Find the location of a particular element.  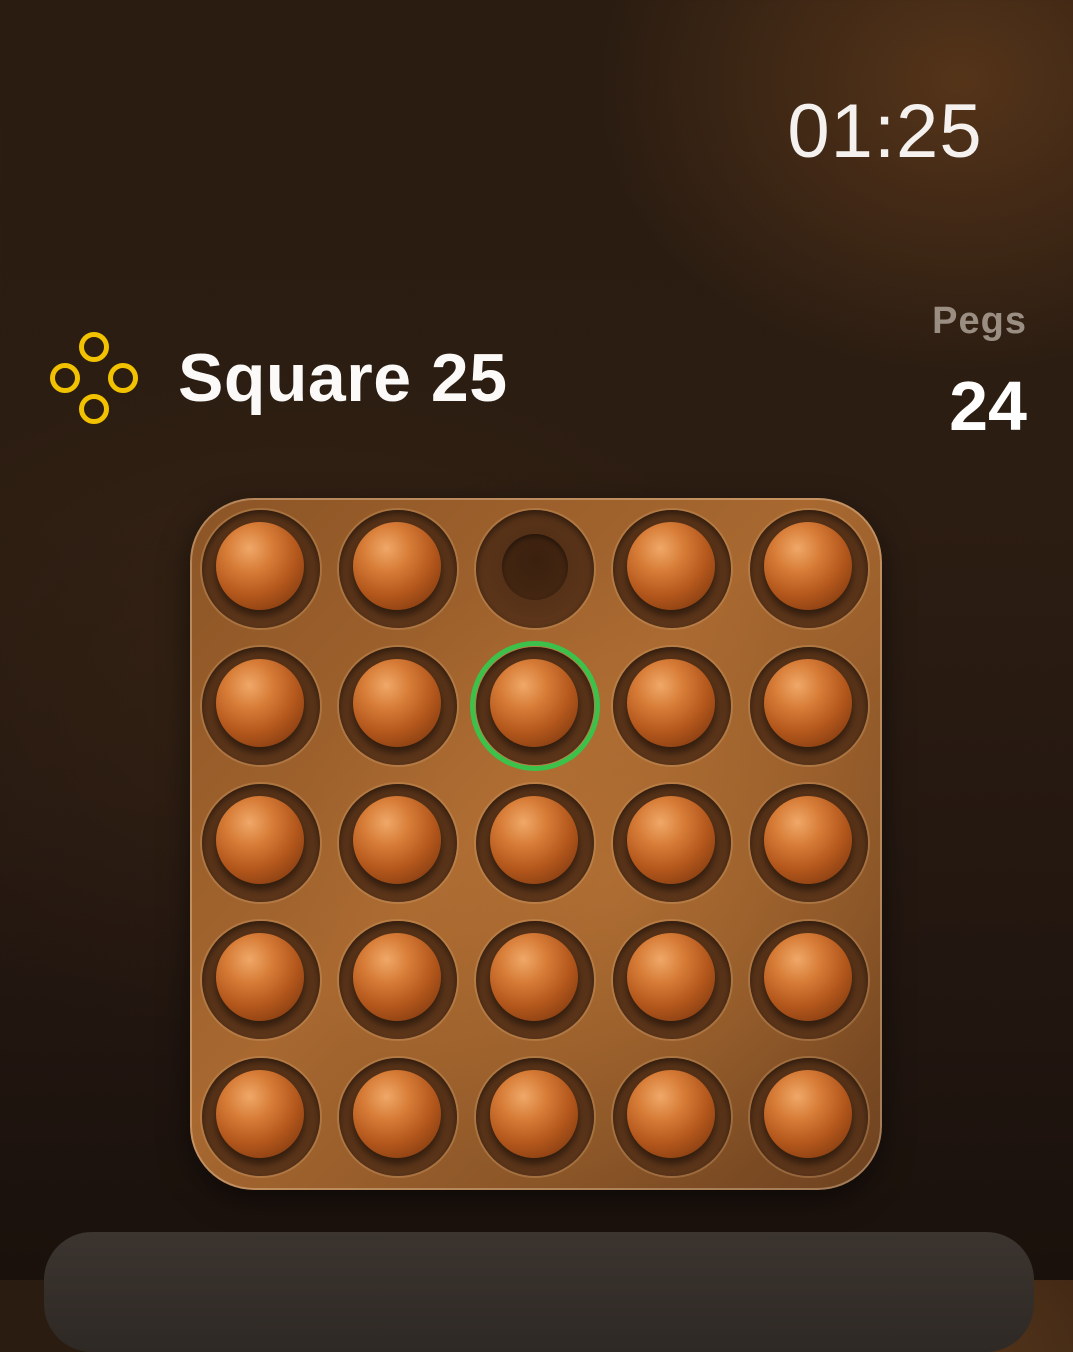

puzzle-header: Square 25 is located at coordinates (278, 378).